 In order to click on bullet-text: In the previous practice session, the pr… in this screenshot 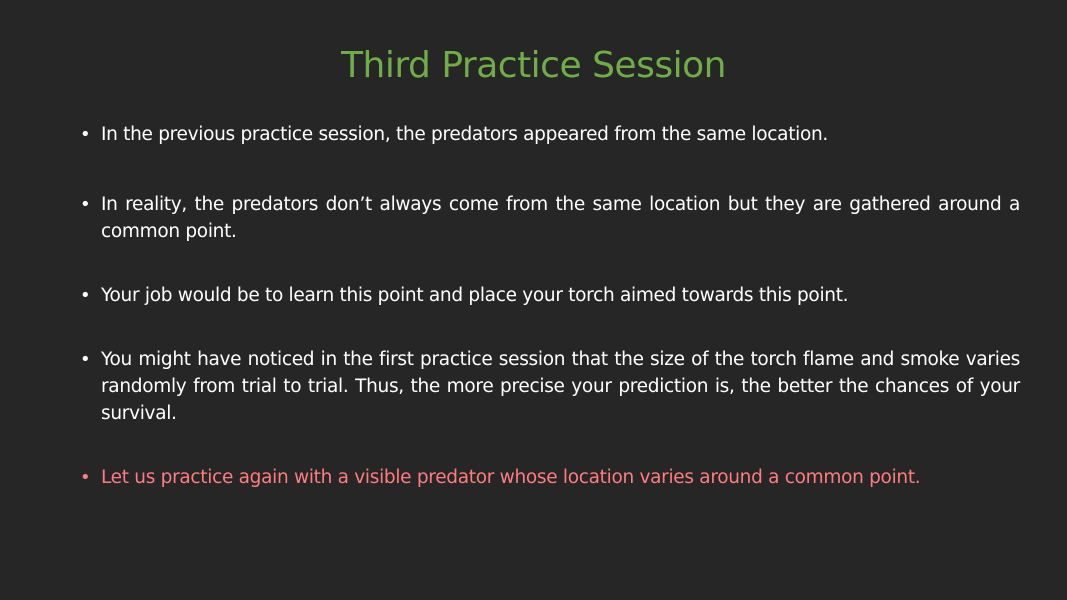, I will do `click(465, 134)`.